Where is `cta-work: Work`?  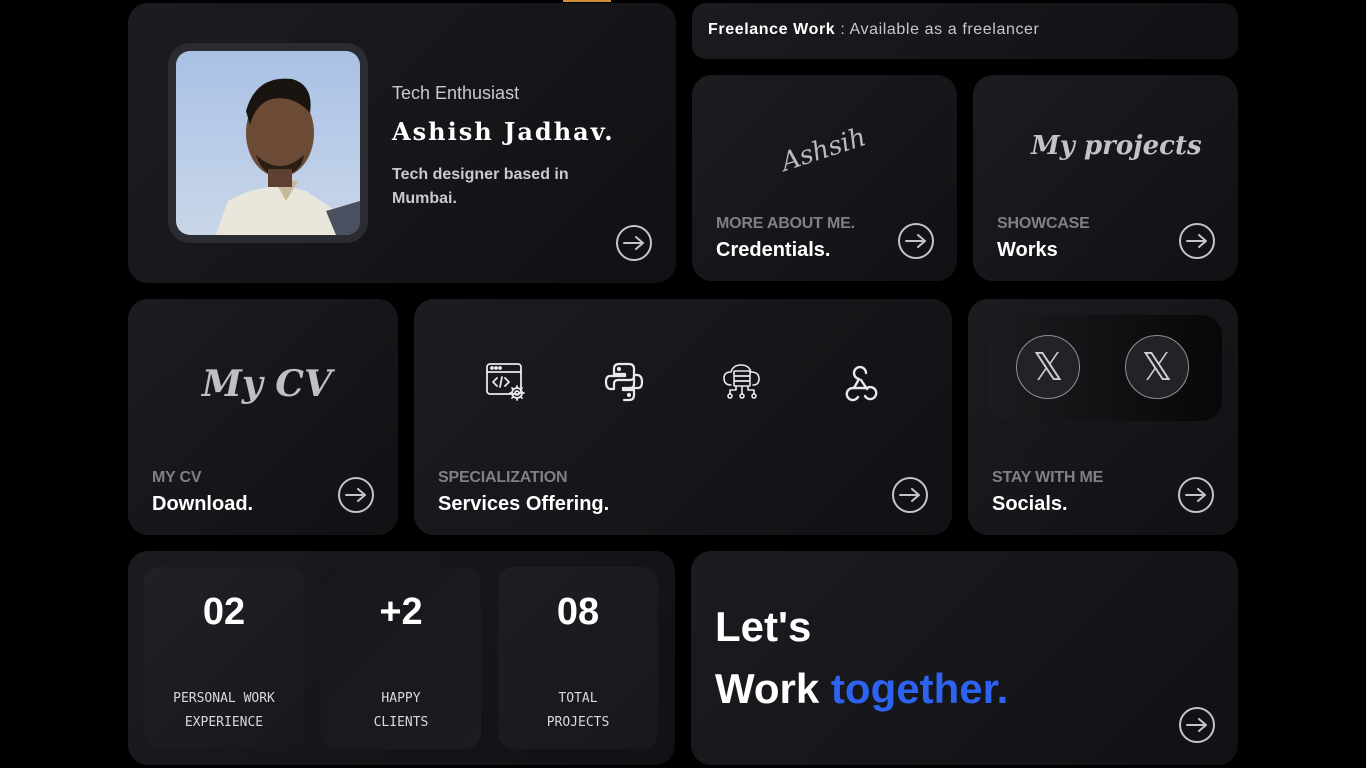 cta-work: Work is located at coordinates (767, 688).